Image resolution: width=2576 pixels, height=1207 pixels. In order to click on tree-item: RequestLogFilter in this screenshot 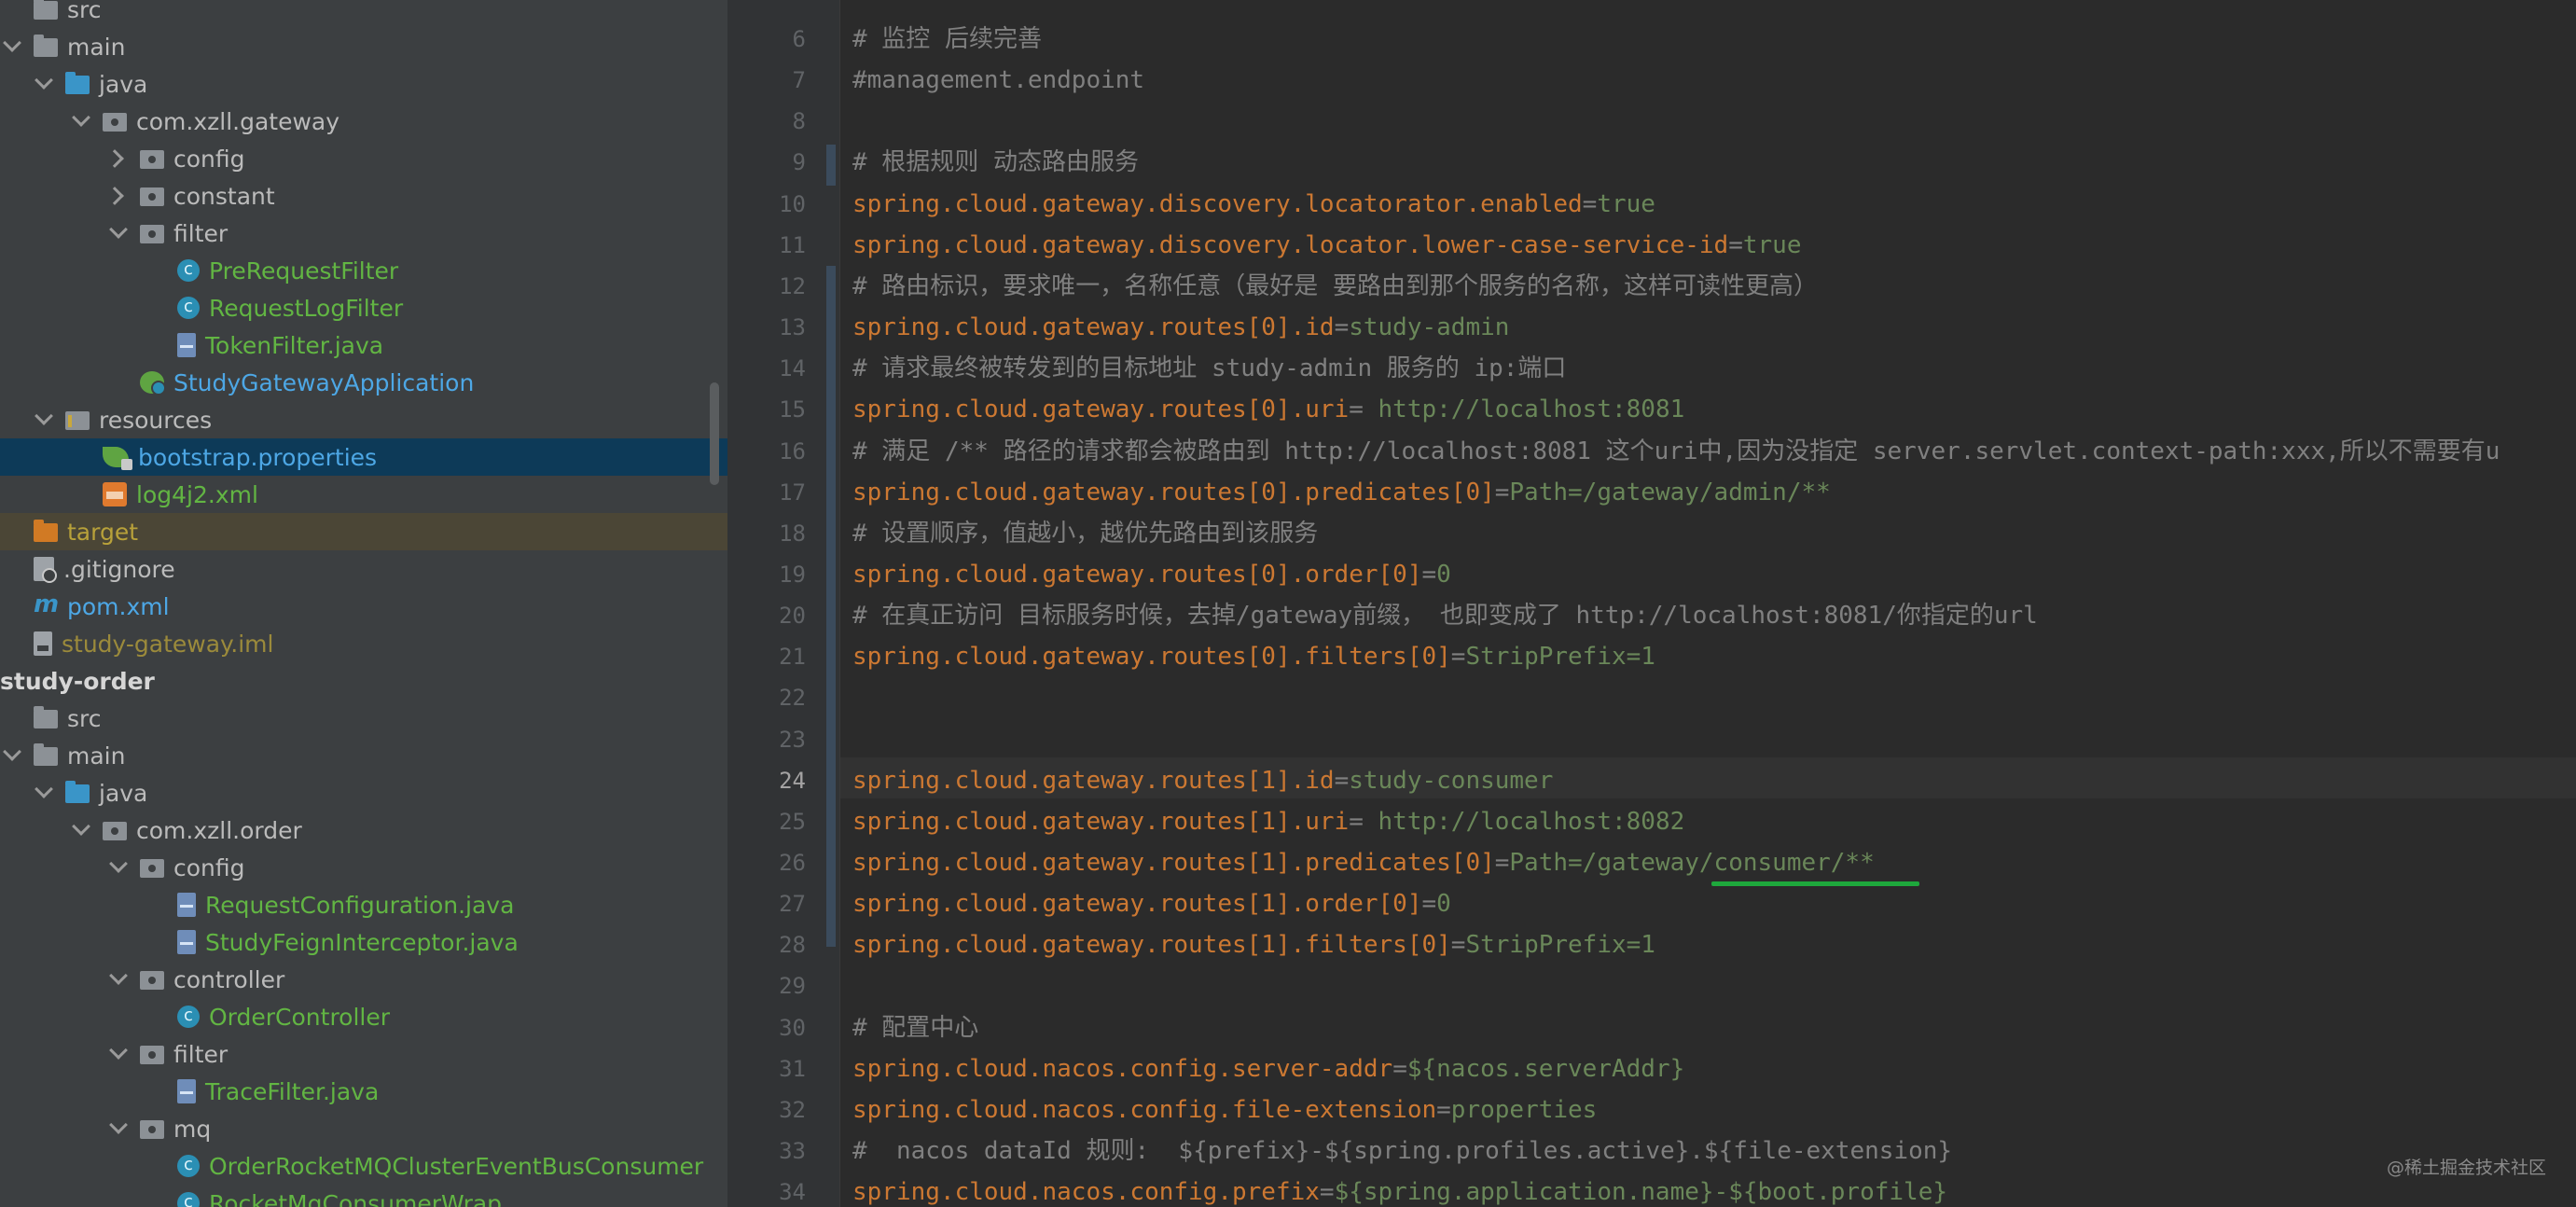, I will do `click(363, 307)`.